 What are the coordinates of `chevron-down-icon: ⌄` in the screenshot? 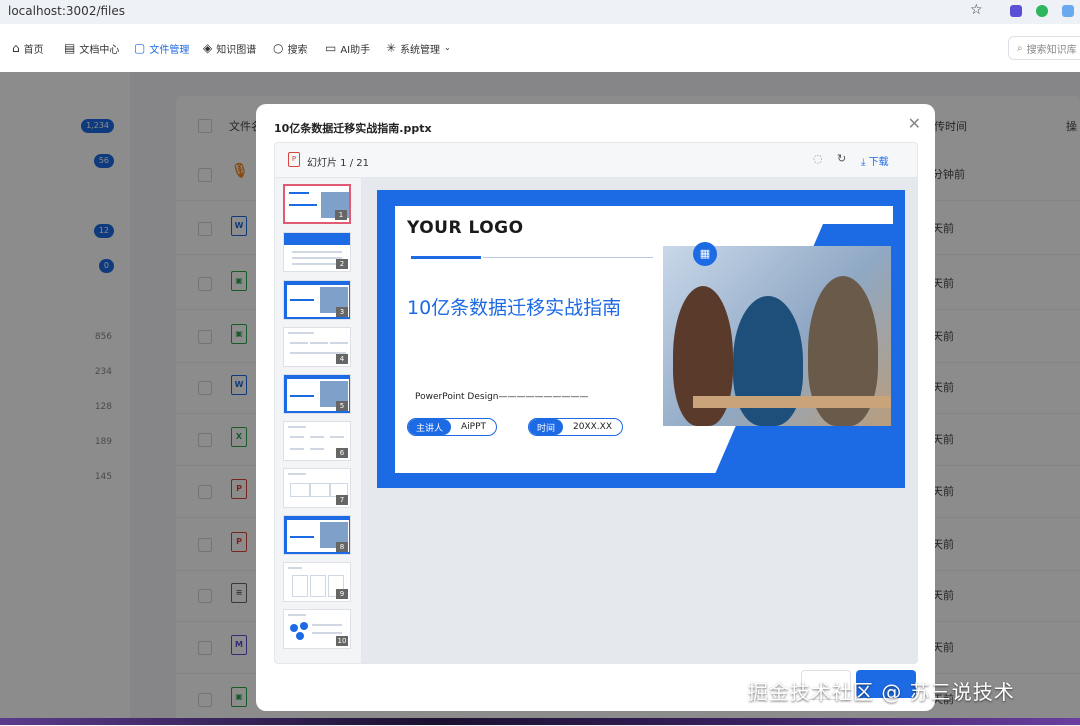 It's located at (447, 47).